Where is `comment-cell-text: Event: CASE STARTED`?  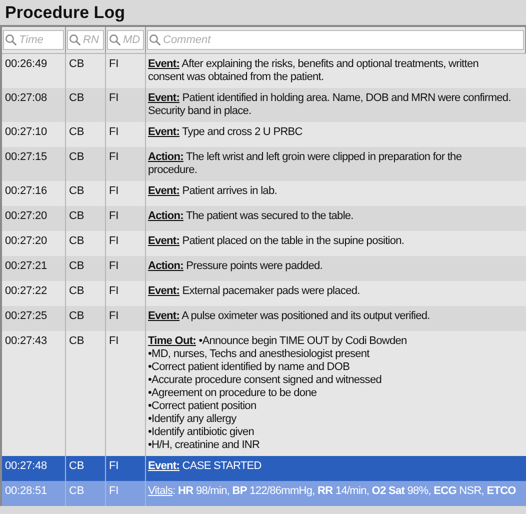
comment-cell-text: Event: CASE STARTED is located at coordinates (204, 466).